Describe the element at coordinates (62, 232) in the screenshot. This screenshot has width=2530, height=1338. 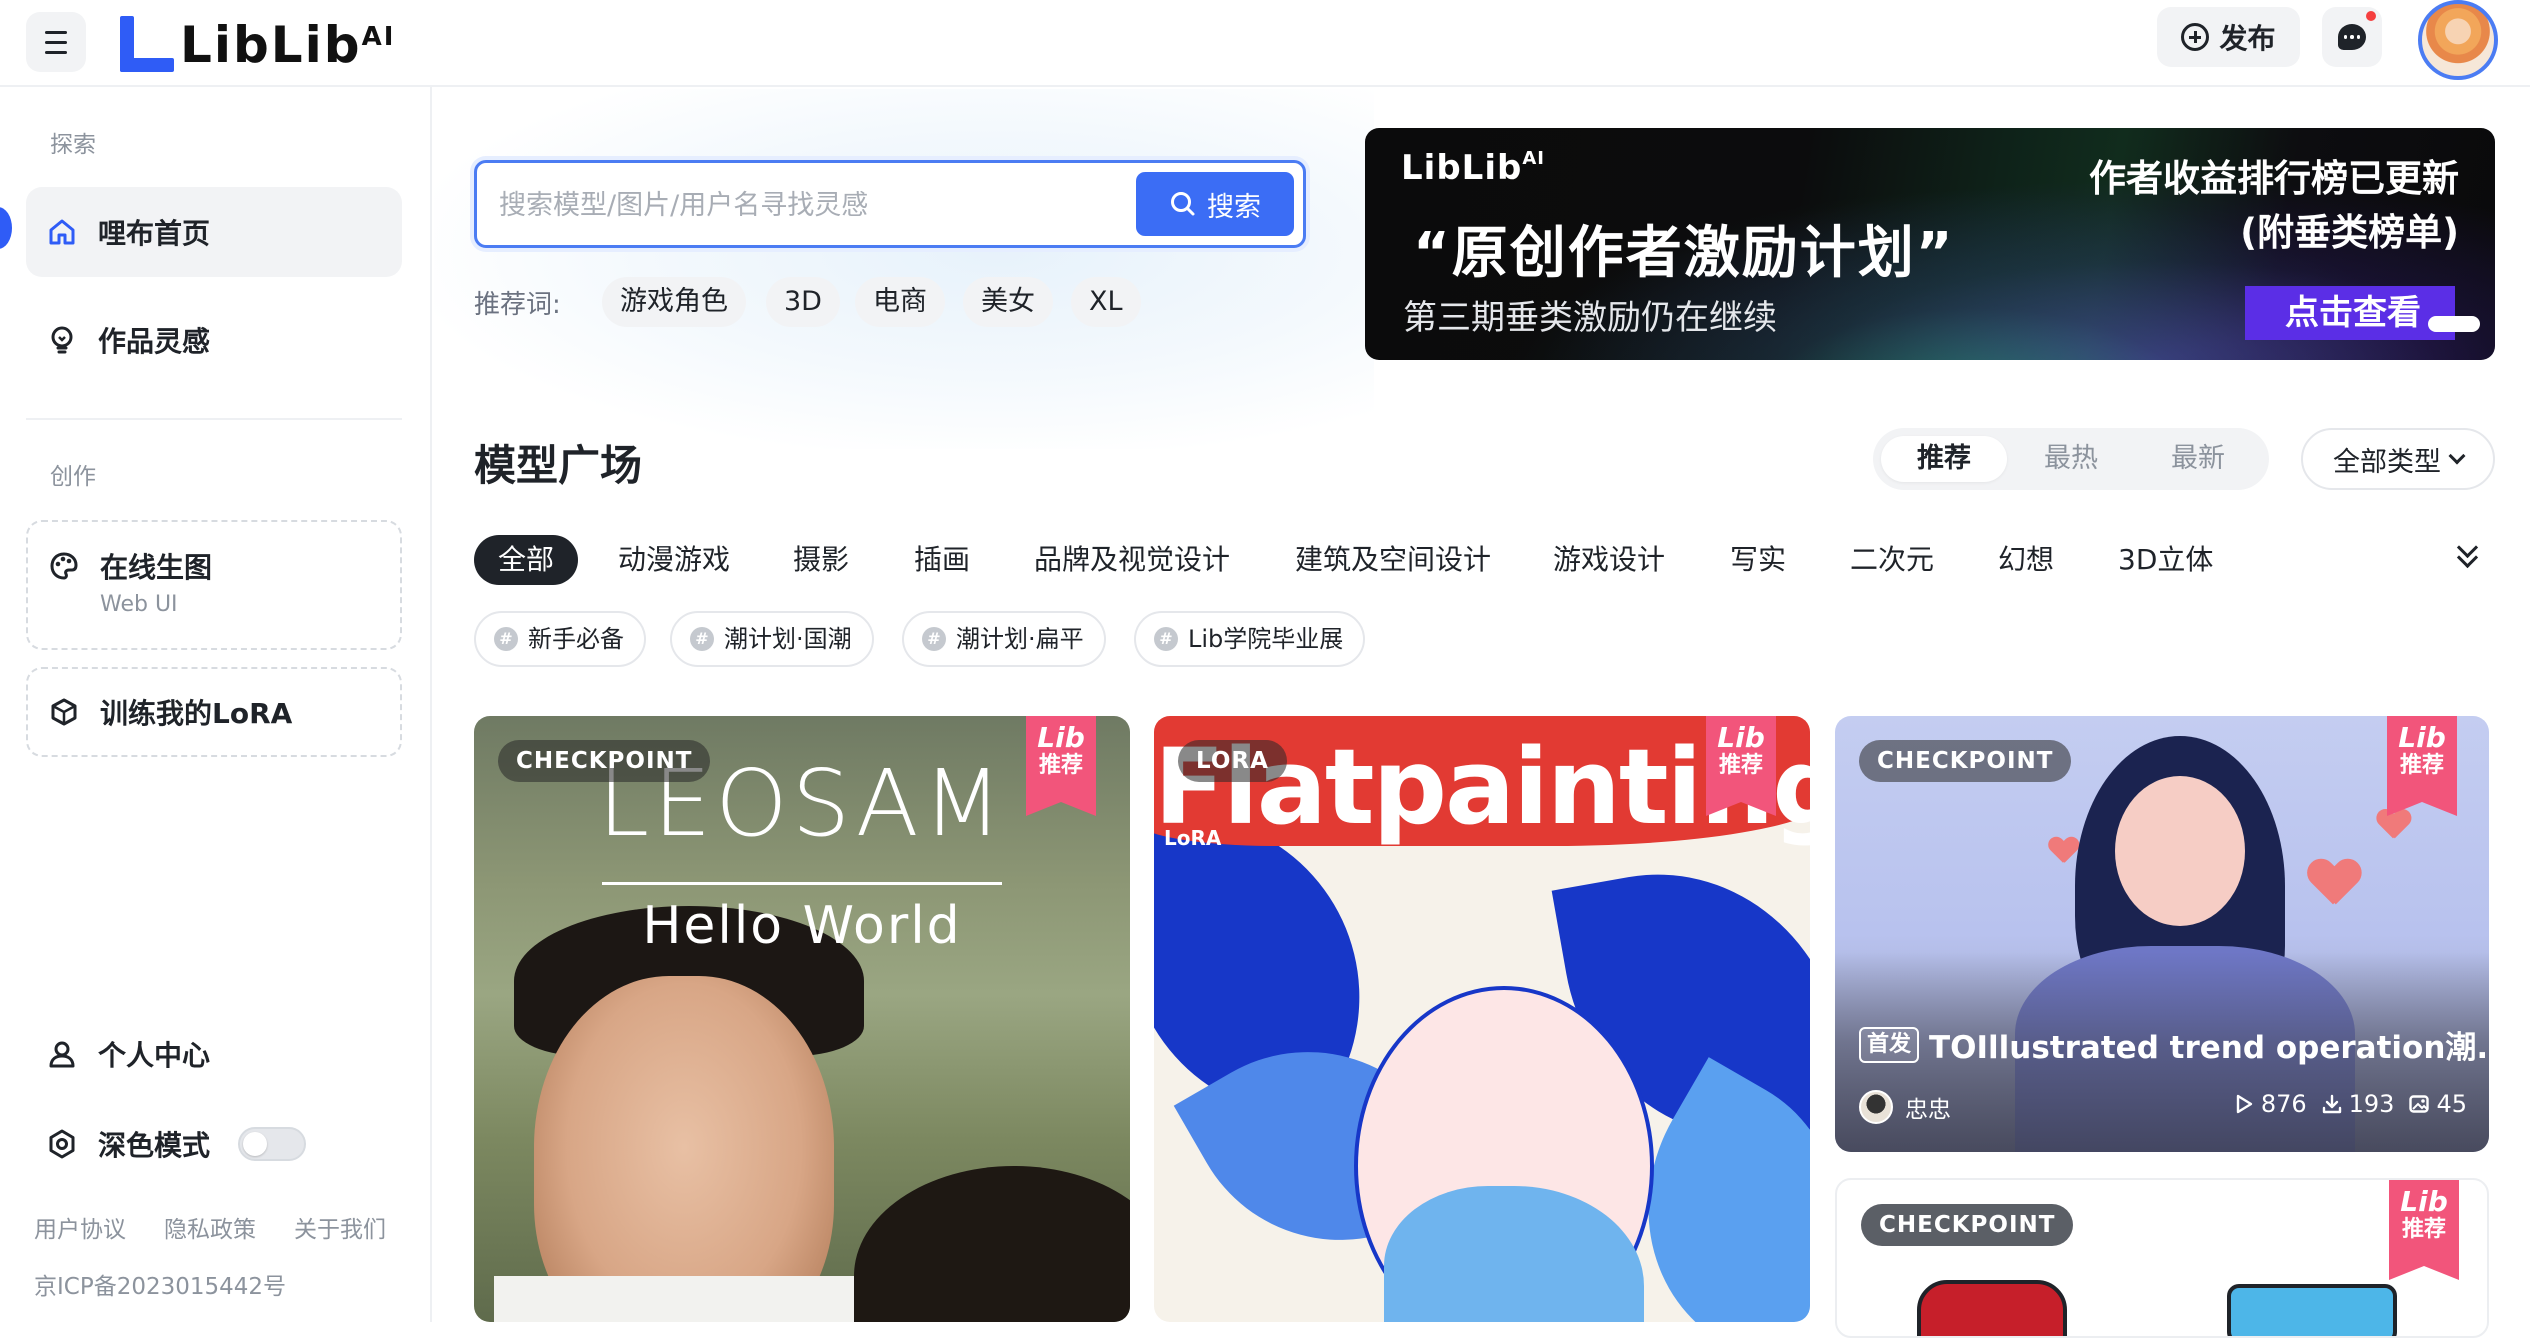
I see `home-icon` at that location.